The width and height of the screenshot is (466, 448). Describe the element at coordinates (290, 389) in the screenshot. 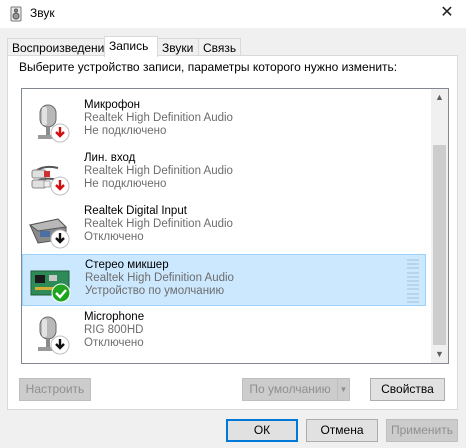

I see `set-default-label: По умолчанию` at that location.